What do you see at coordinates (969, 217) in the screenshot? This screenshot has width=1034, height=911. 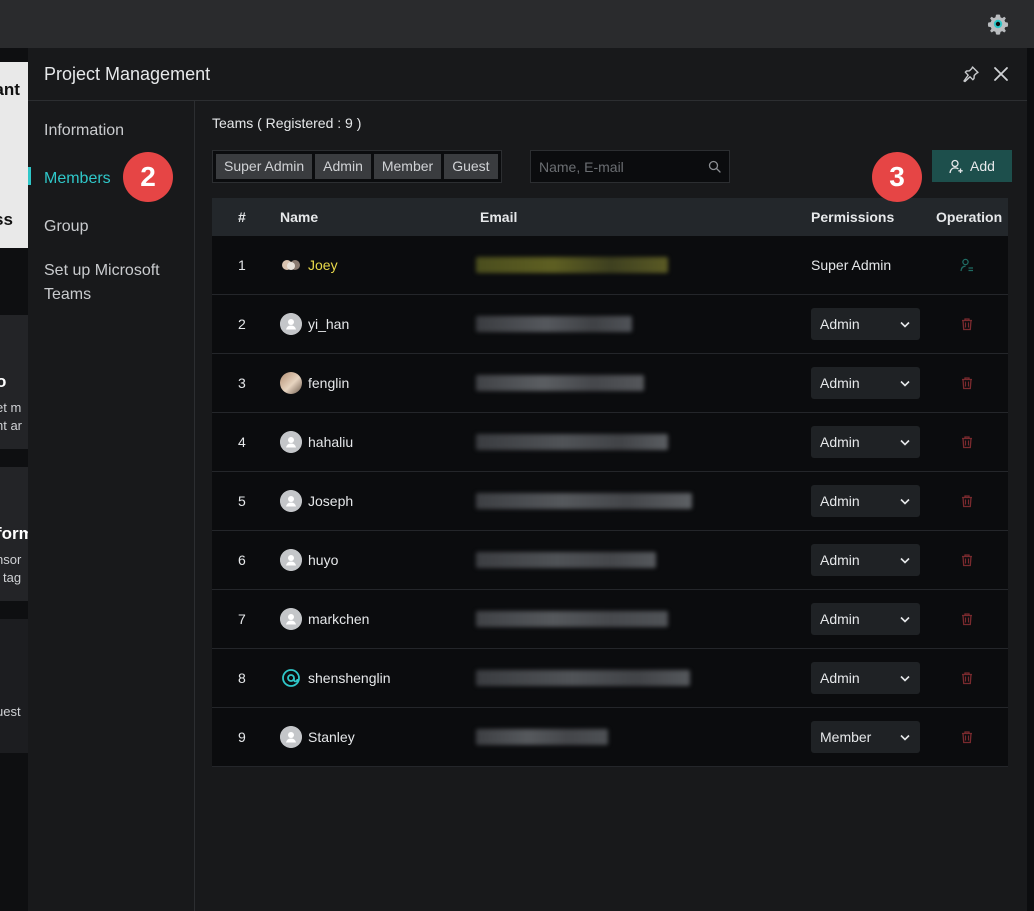 I see `column-header-operation: Operation` at bounding box center [969, 217].